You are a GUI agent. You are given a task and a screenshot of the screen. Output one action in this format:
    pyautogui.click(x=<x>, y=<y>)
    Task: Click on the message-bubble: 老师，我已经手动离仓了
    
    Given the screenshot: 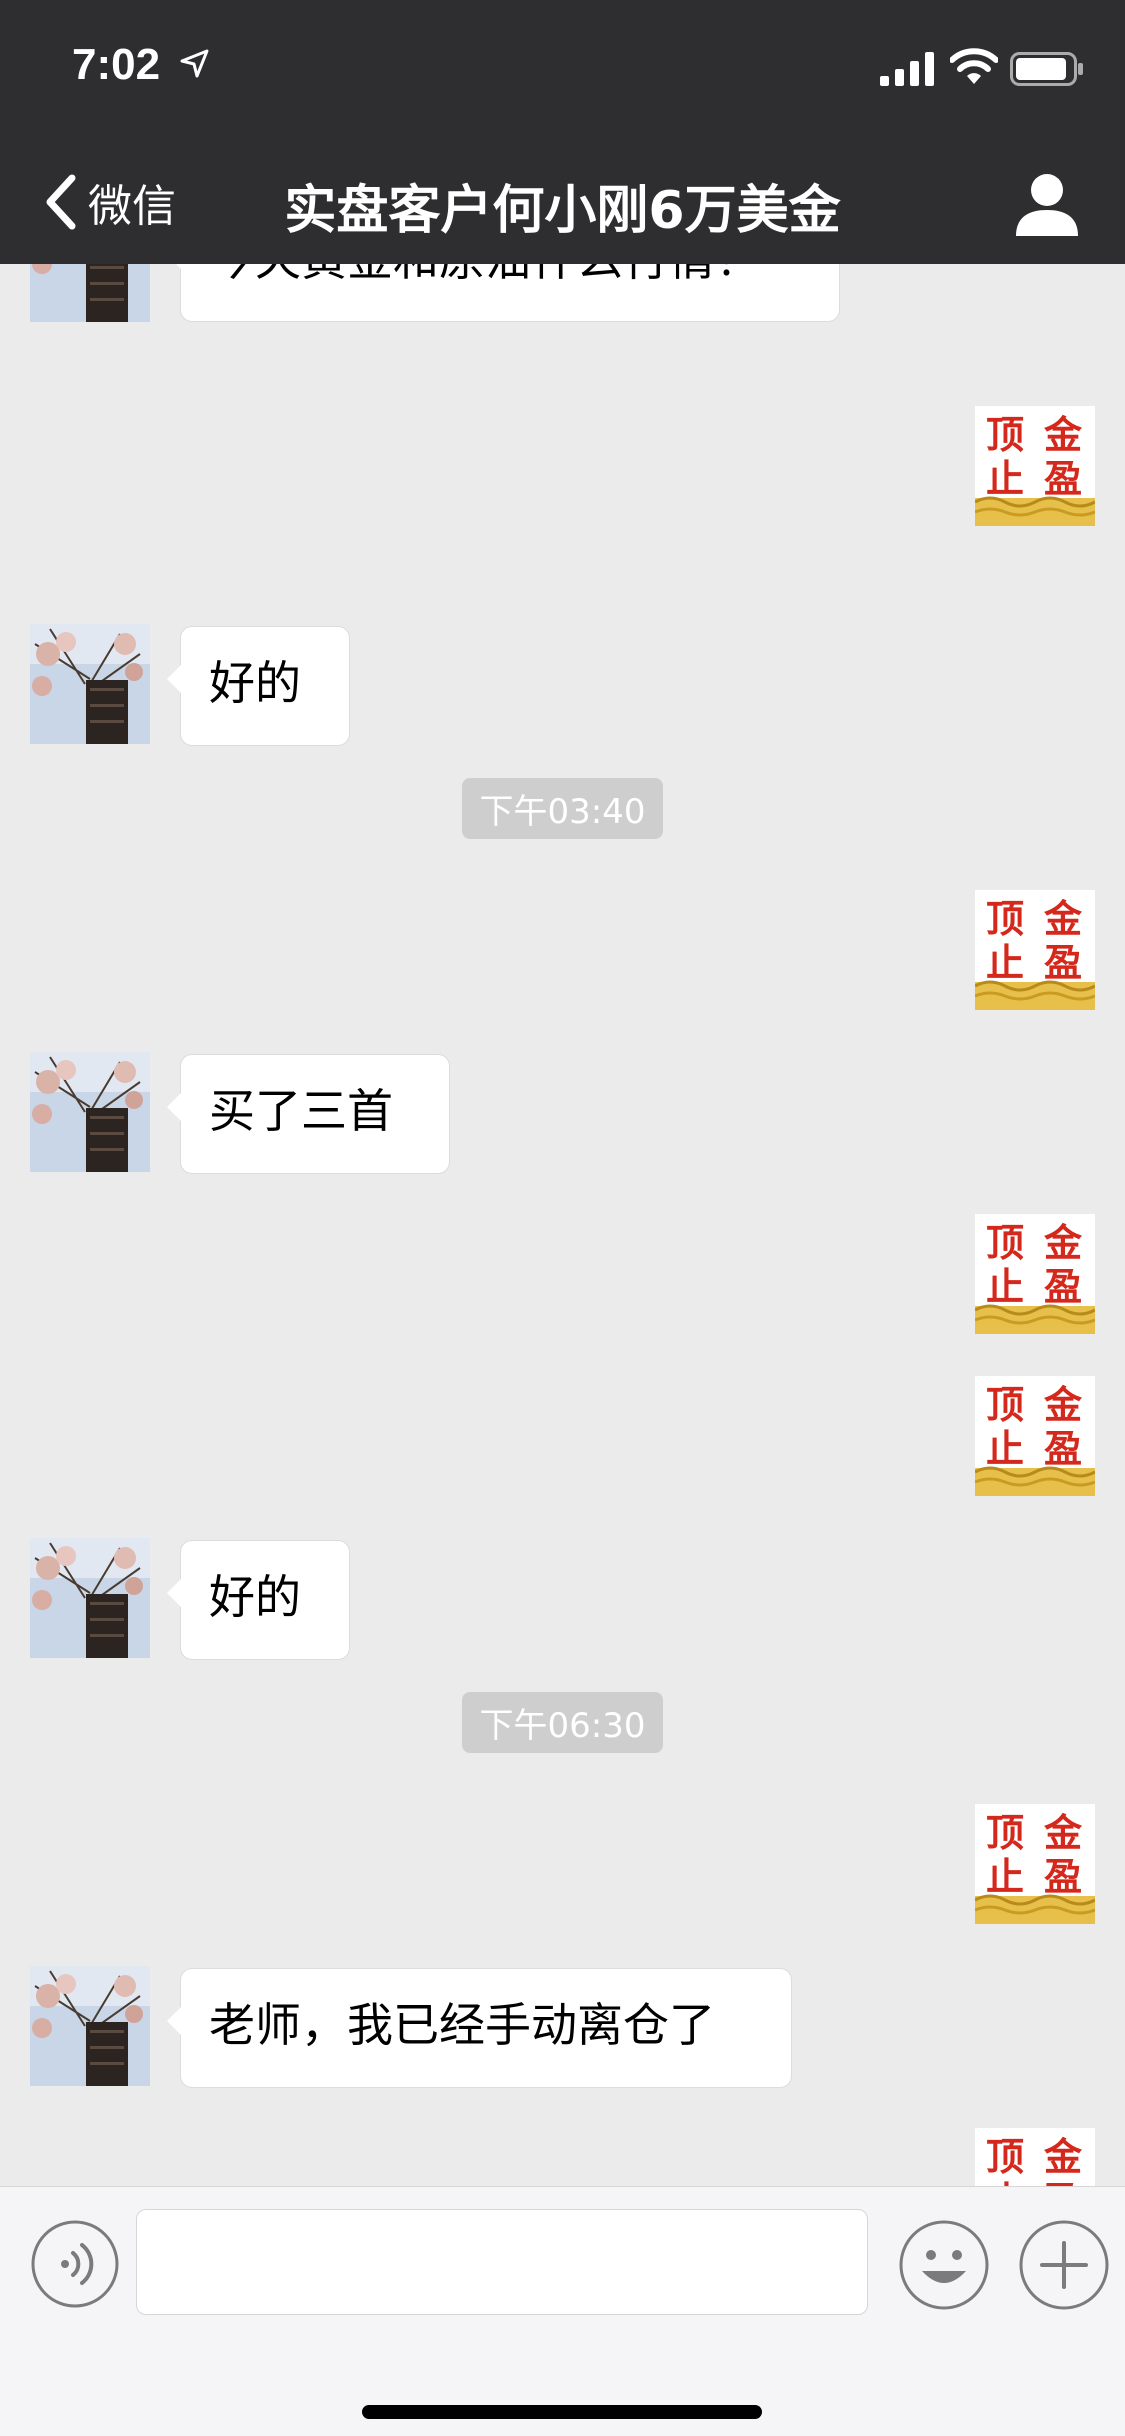 What is the action you would take?
    pyautogui.click(x=479, y=2028)
    